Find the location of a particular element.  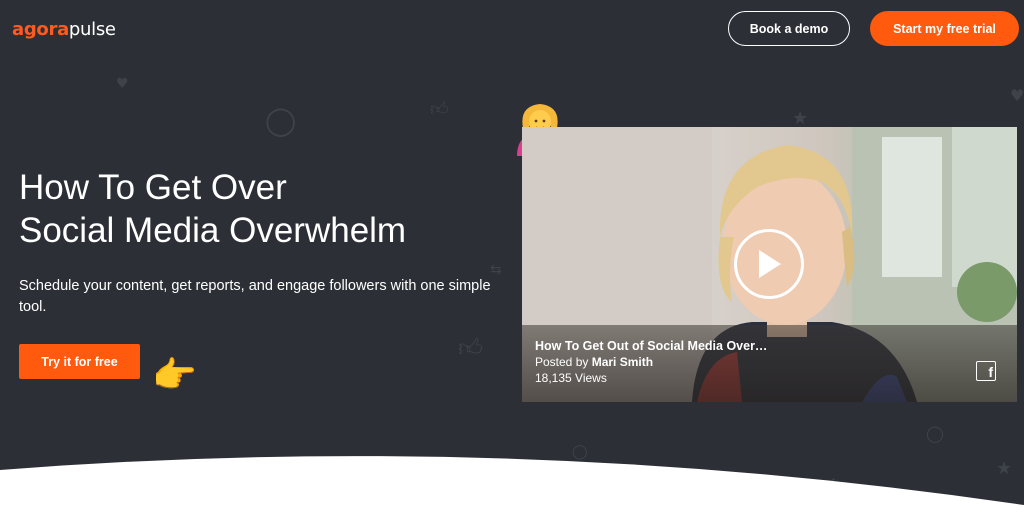

book-demo-button: Book a demo is located at coordinates (789, 28).